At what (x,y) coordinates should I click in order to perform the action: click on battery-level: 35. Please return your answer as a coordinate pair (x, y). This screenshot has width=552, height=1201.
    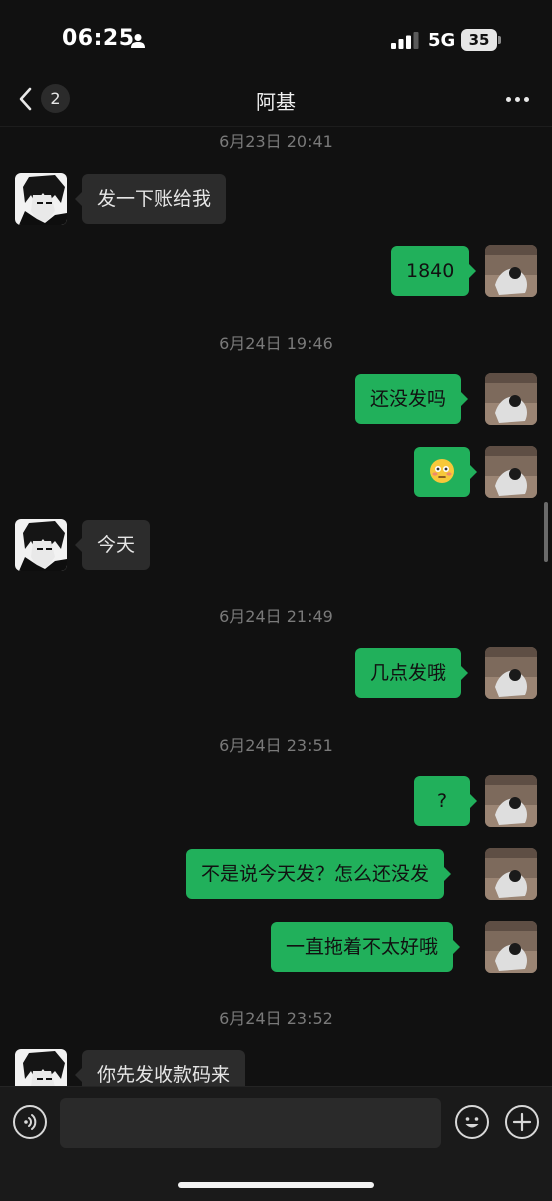
    Looking at the image, I should click on (479, 40).